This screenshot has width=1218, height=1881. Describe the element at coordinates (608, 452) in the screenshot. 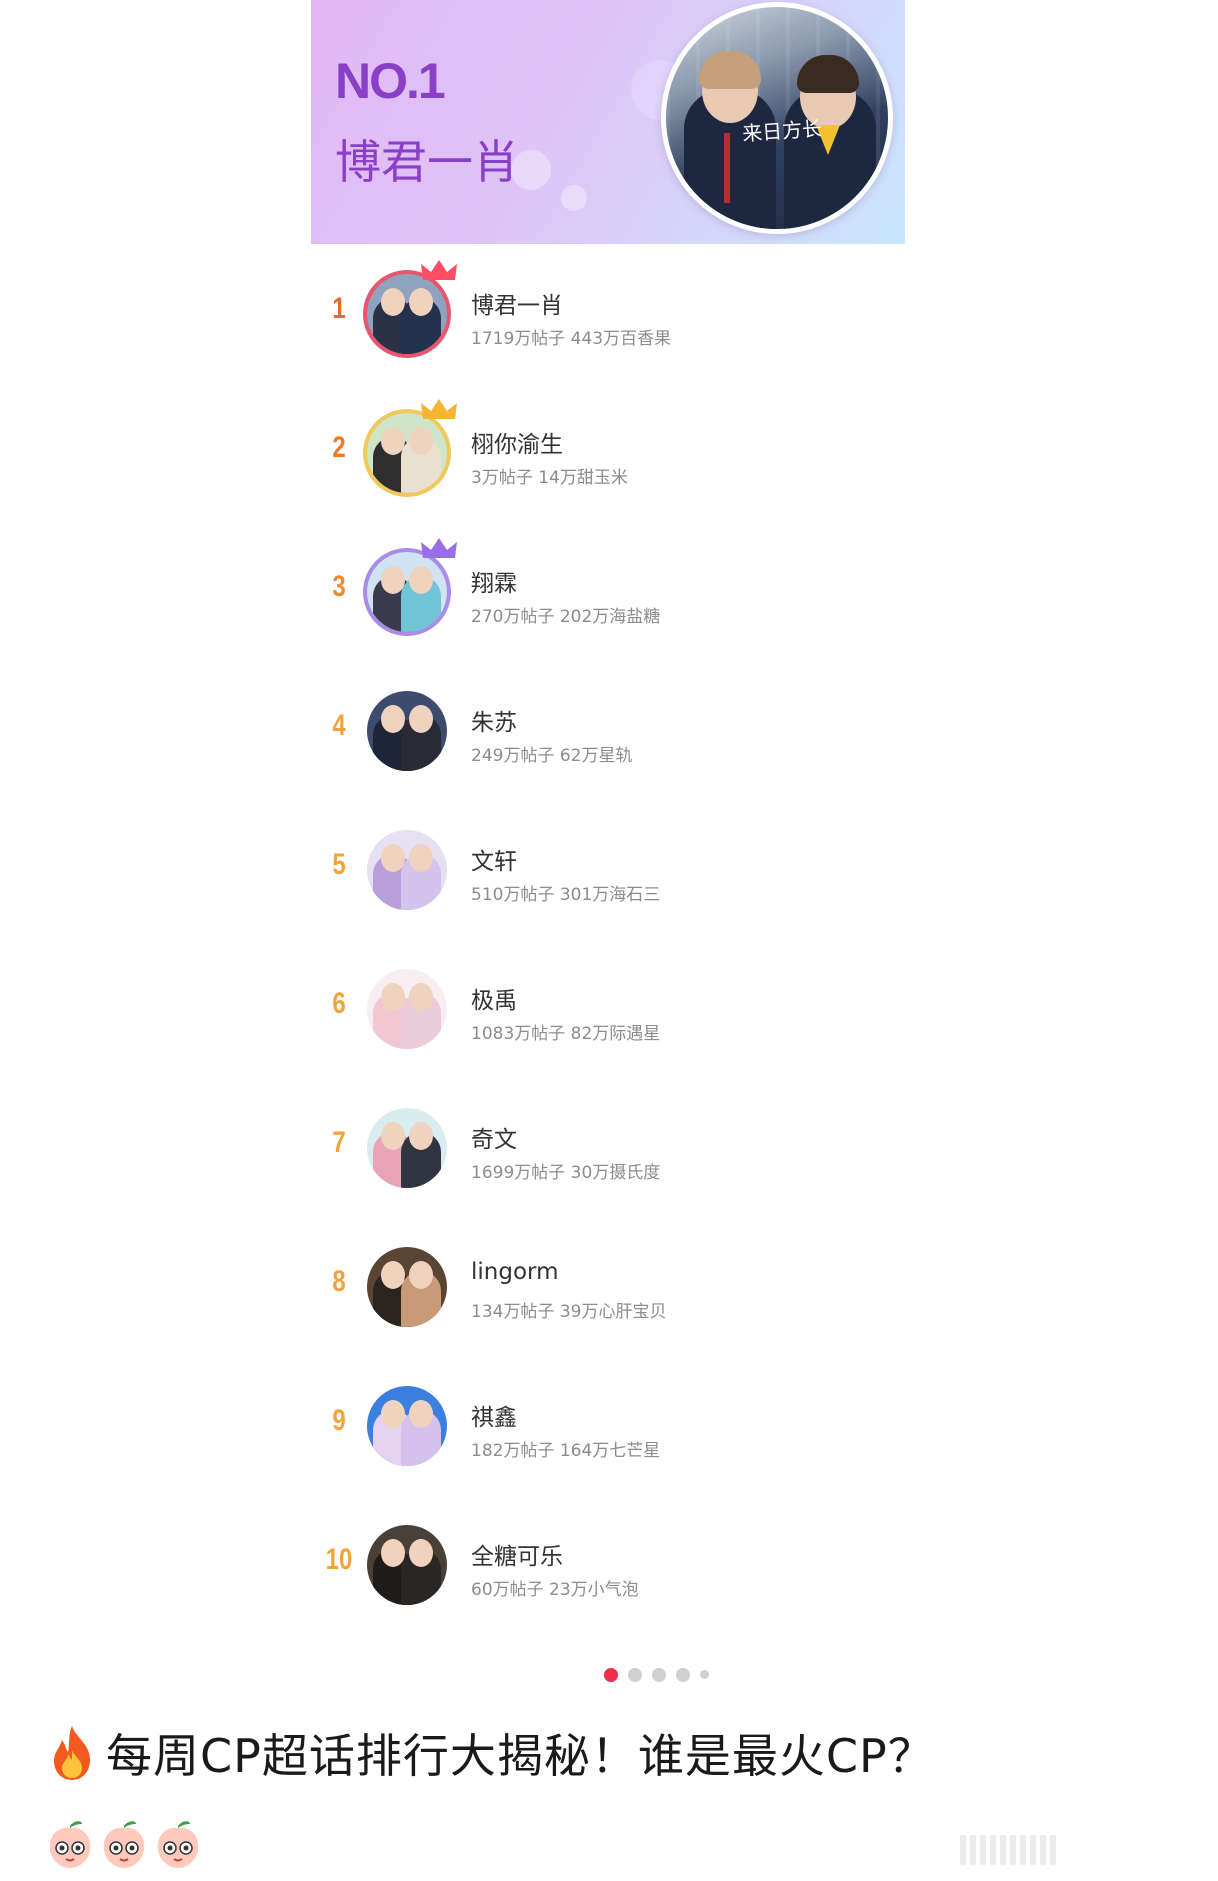

I see `ranking-row: 2 栩你渝生 3万帖子 14万甜玉米` at that location.